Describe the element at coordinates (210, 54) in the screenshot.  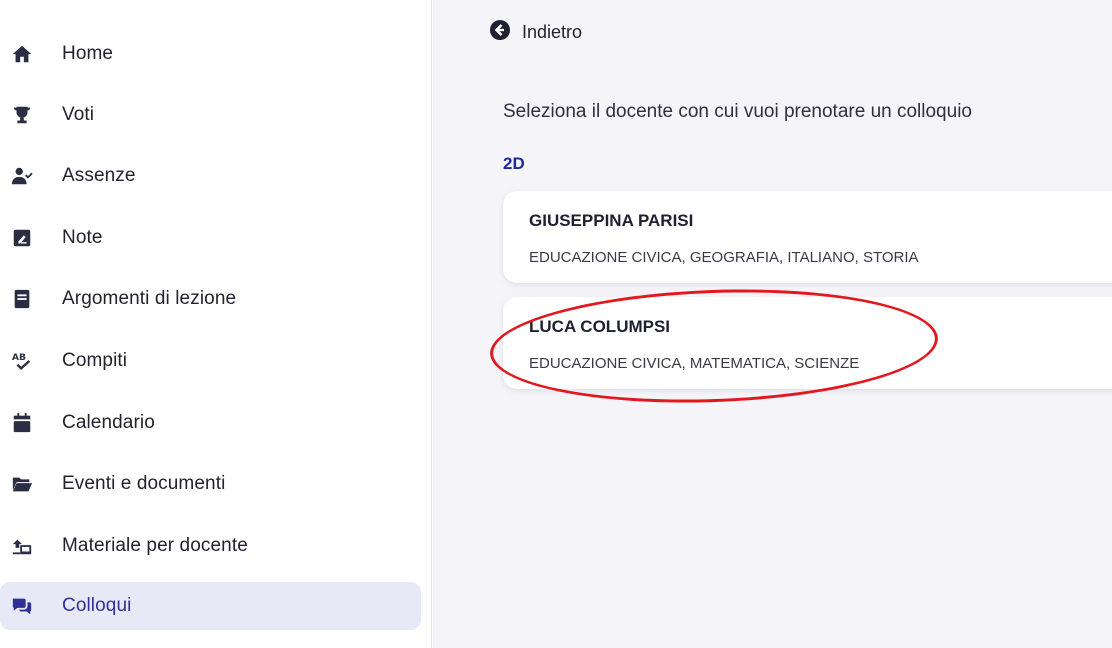
I see `sidebar-item-home: Home` at that location.